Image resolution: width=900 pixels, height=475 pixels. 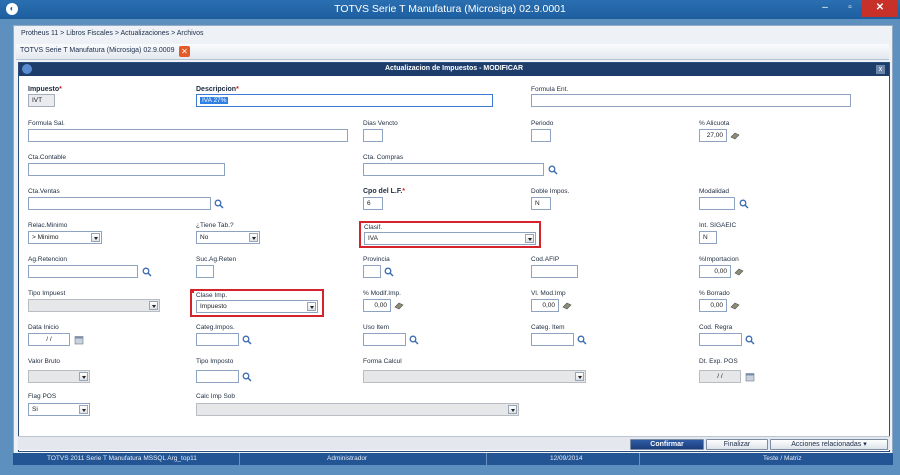 I want to click on data-inicio-label: Data Inicio, so click(x=43, y=327).